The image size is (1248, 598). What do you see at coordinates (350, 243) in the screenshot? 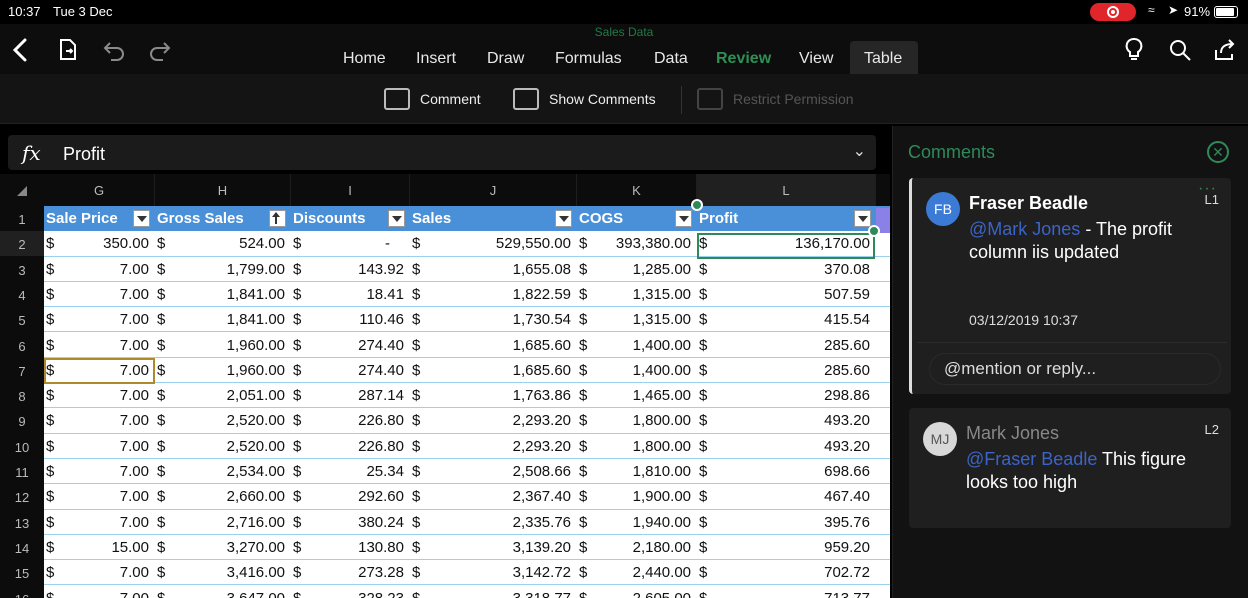
I see `table-cell: $ -` at bounding box center [350, 243].